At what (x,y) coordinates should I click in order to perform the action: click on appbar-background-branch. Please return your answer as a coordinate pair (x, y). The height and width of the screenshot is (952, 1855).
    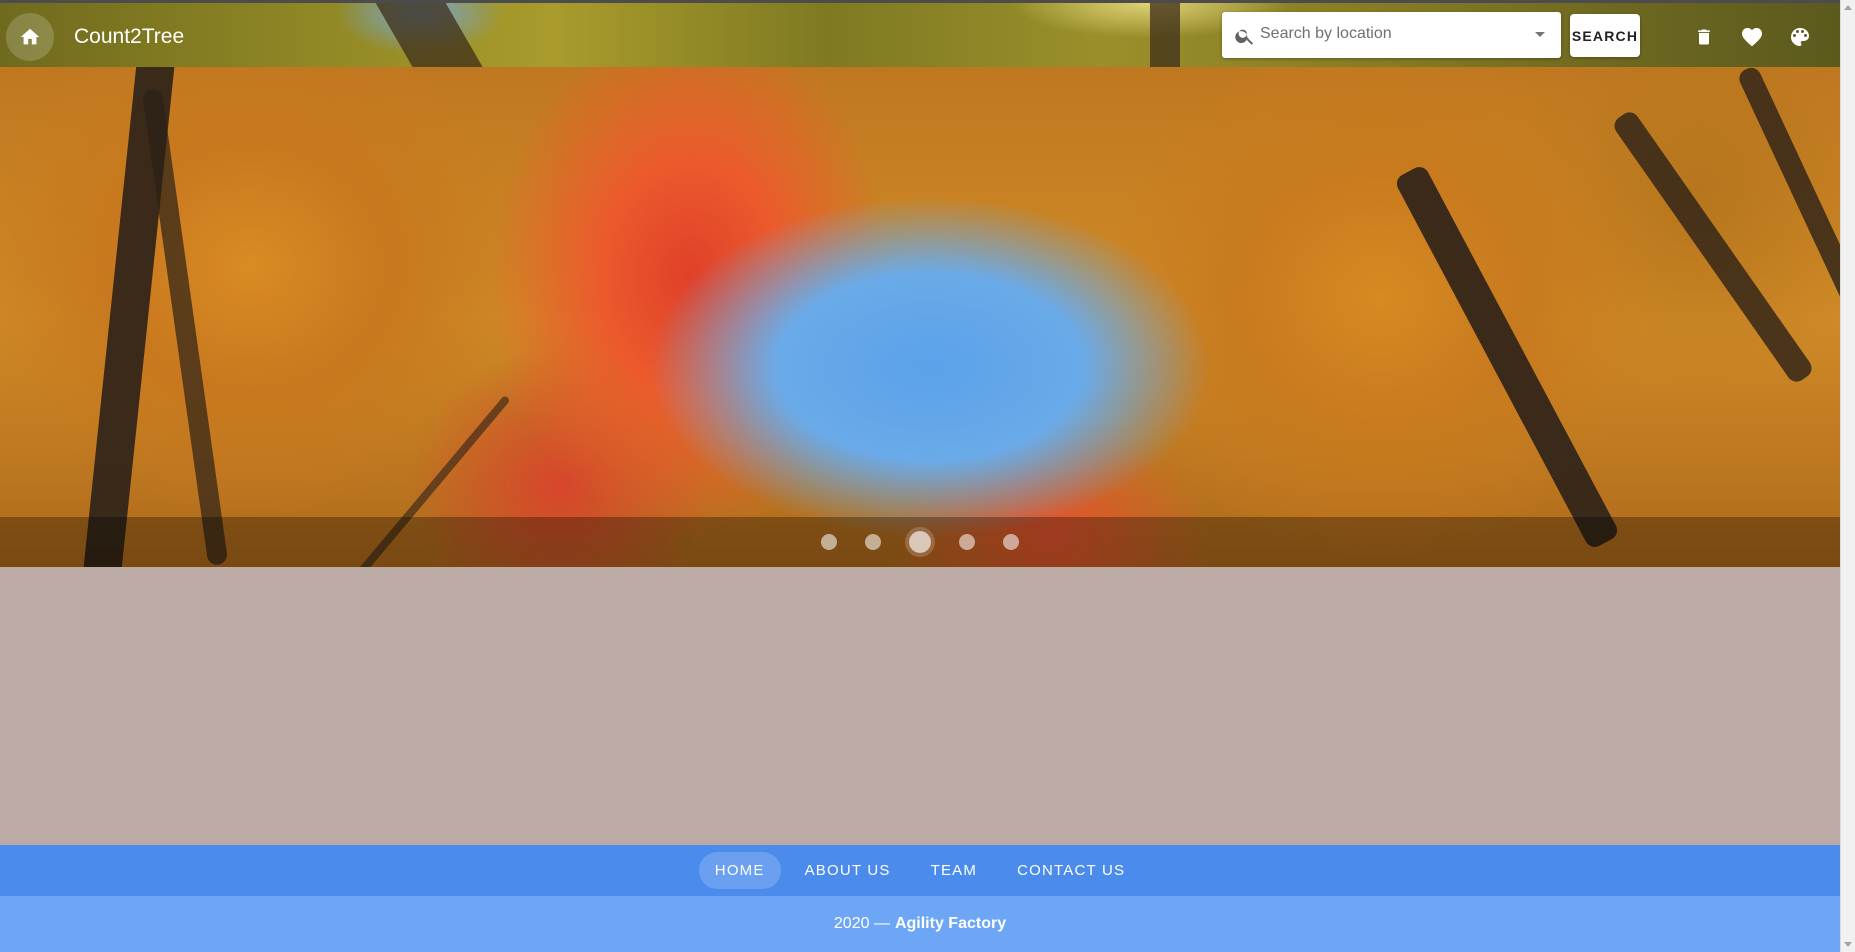
    Looking at the image, I should click on (430, 36).